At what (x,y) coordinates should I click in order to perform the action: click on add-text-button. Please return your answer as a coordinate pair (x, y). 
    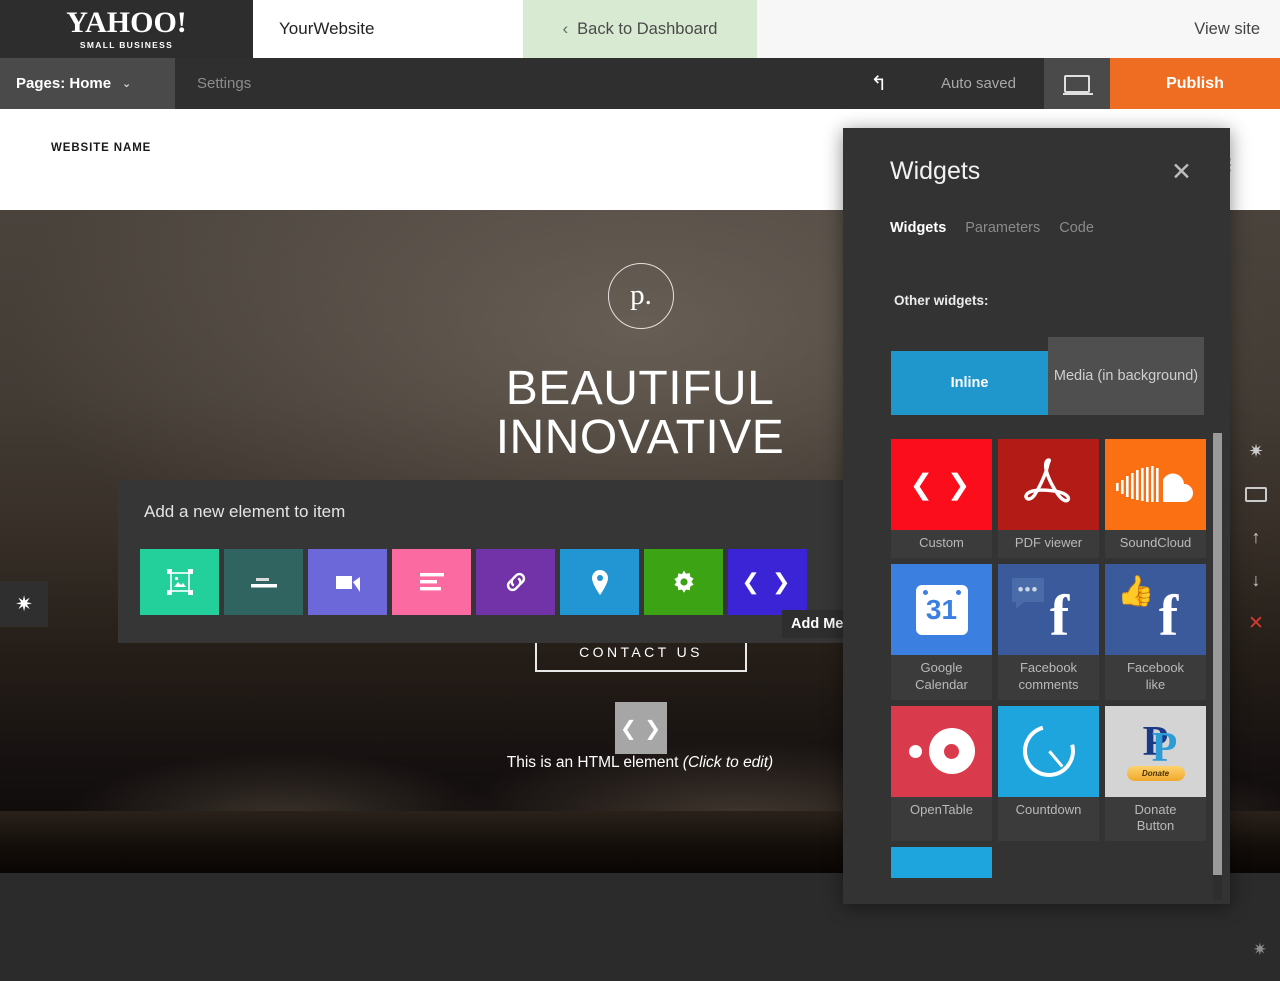
    Looking at the image, I should click on (431, 582).